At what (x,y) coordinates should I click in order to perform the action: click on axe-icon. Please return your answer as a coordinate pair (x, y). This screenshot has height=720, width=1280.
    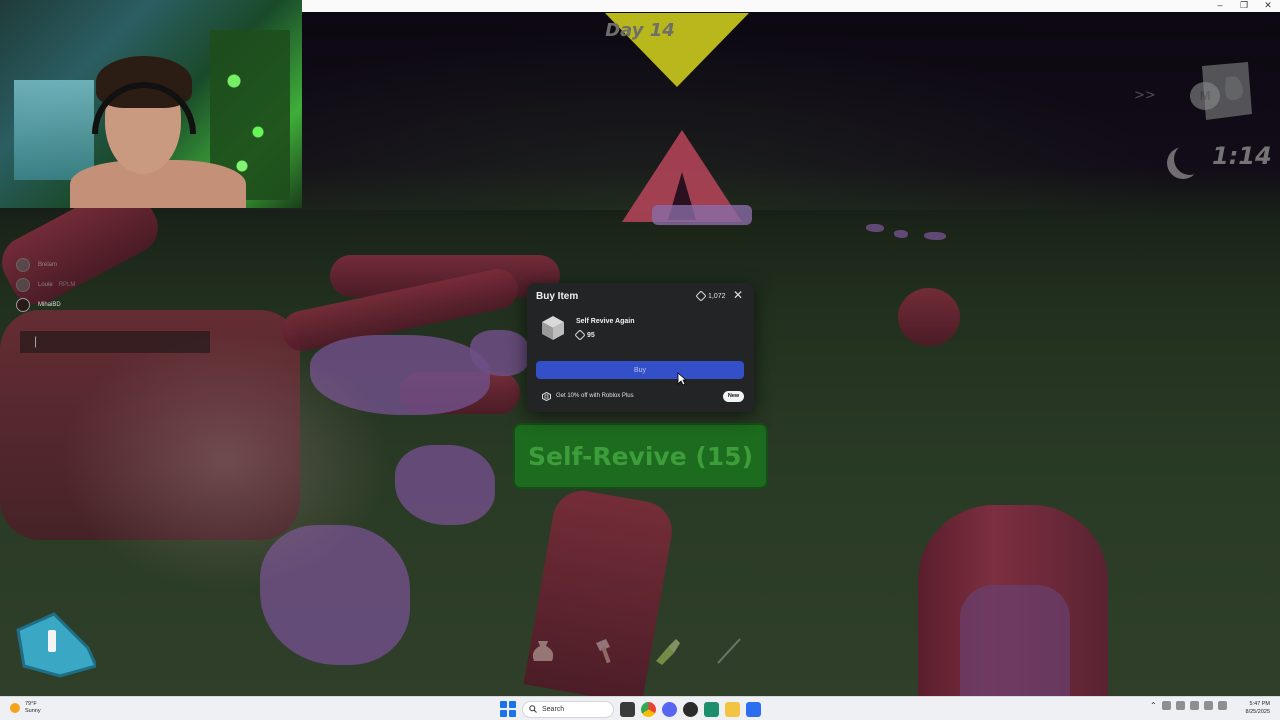
    Looking at the image, I should click on (603, 651).